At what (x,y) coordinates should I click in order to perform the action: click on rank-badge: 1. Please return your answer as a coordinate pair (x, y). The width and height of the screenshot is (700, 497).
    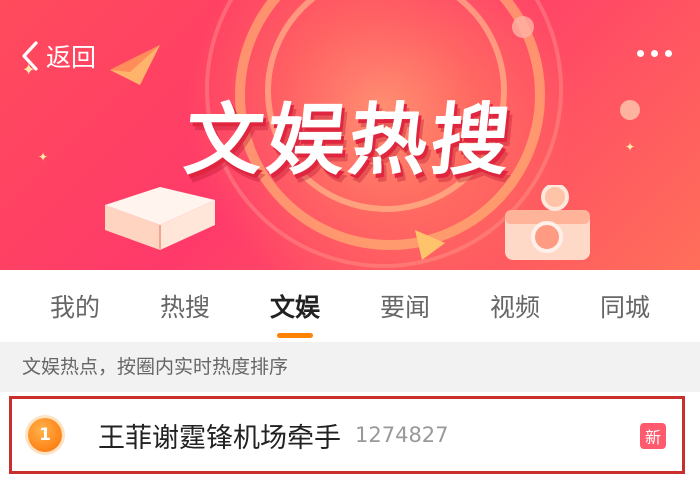
    Looking at the image, I should click on (45, 435).